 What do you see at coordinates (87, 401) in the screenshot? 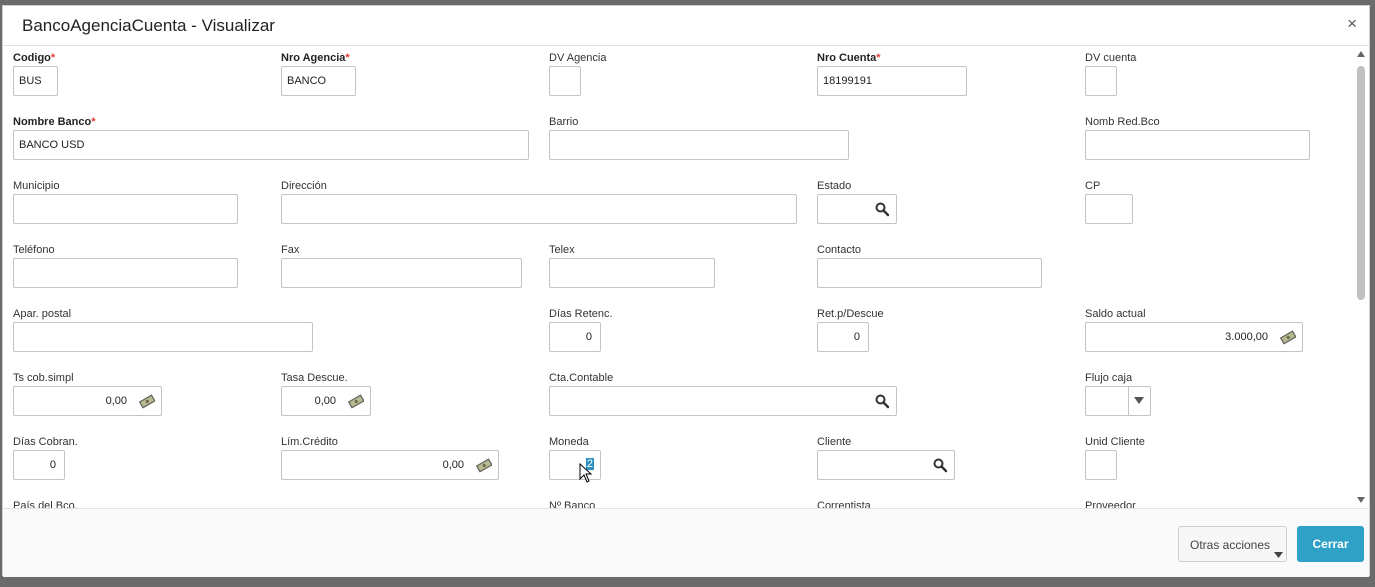
I see `ts-cob-simpl-field: 0,00` at bounding box center [87, 401].